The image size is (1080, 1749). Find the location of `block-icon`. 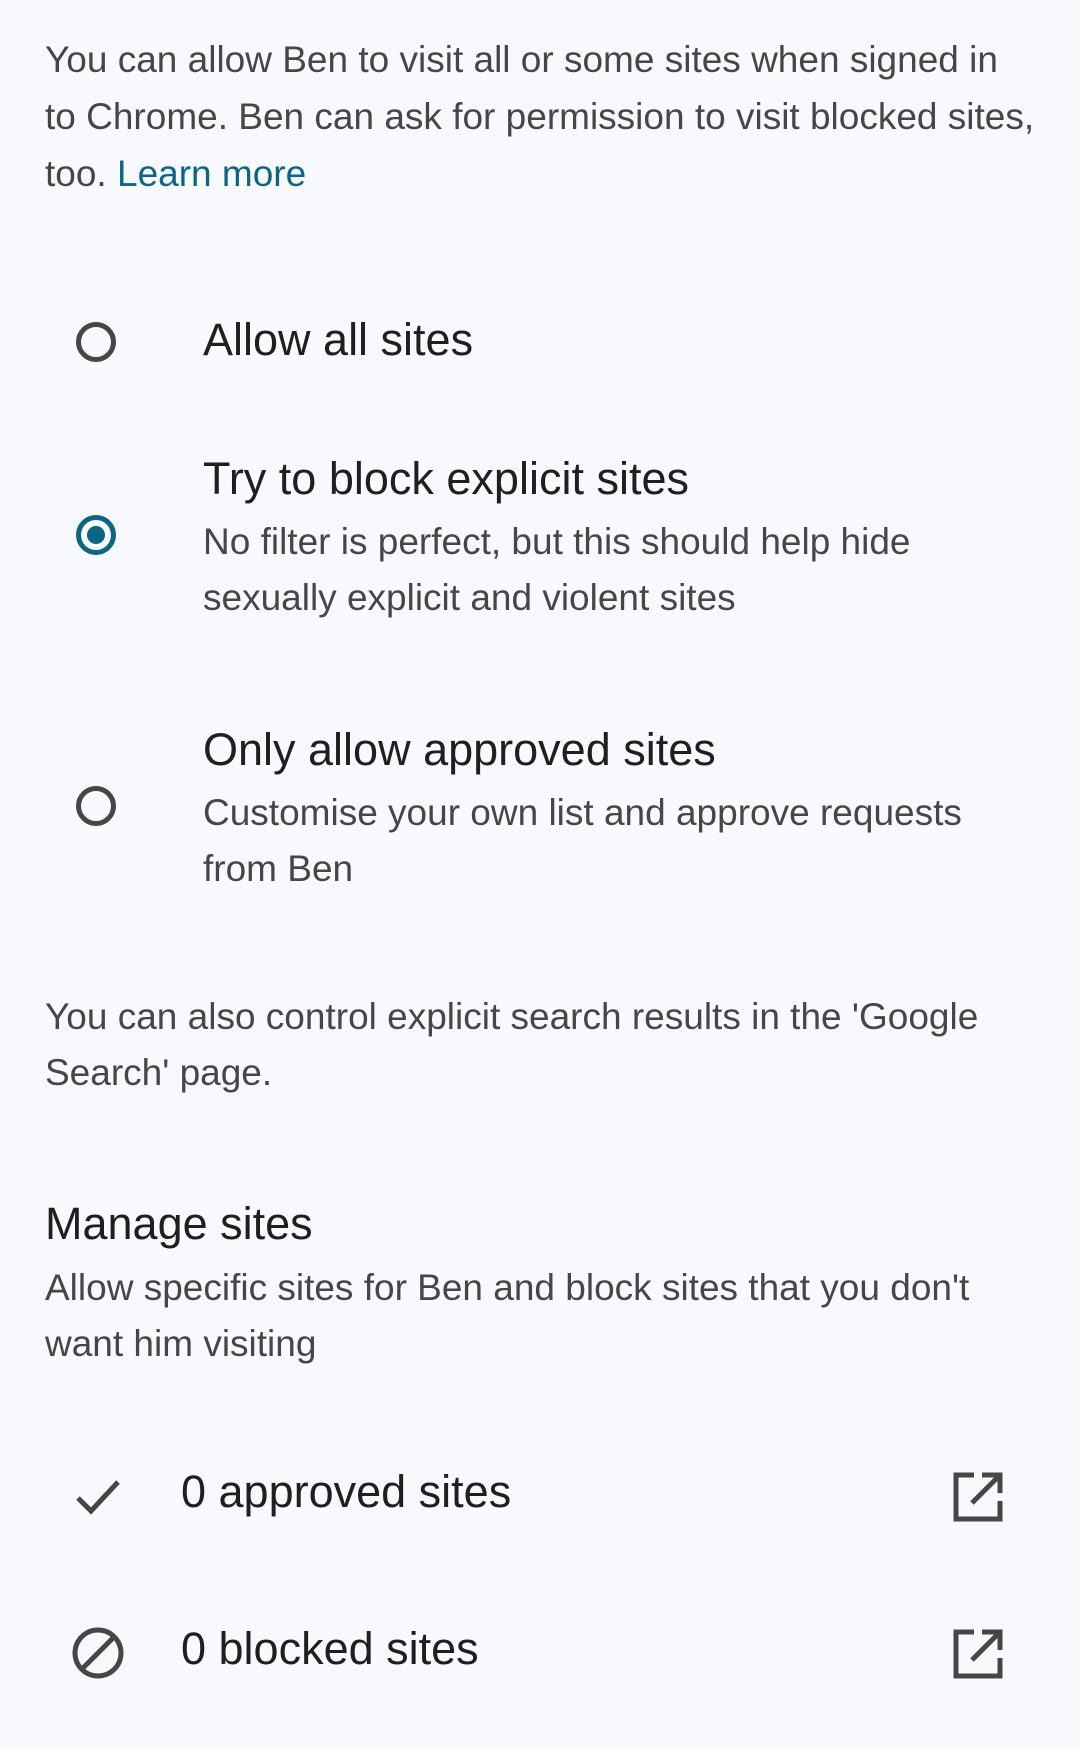

block-icon is located at coordinates (98, 1653).